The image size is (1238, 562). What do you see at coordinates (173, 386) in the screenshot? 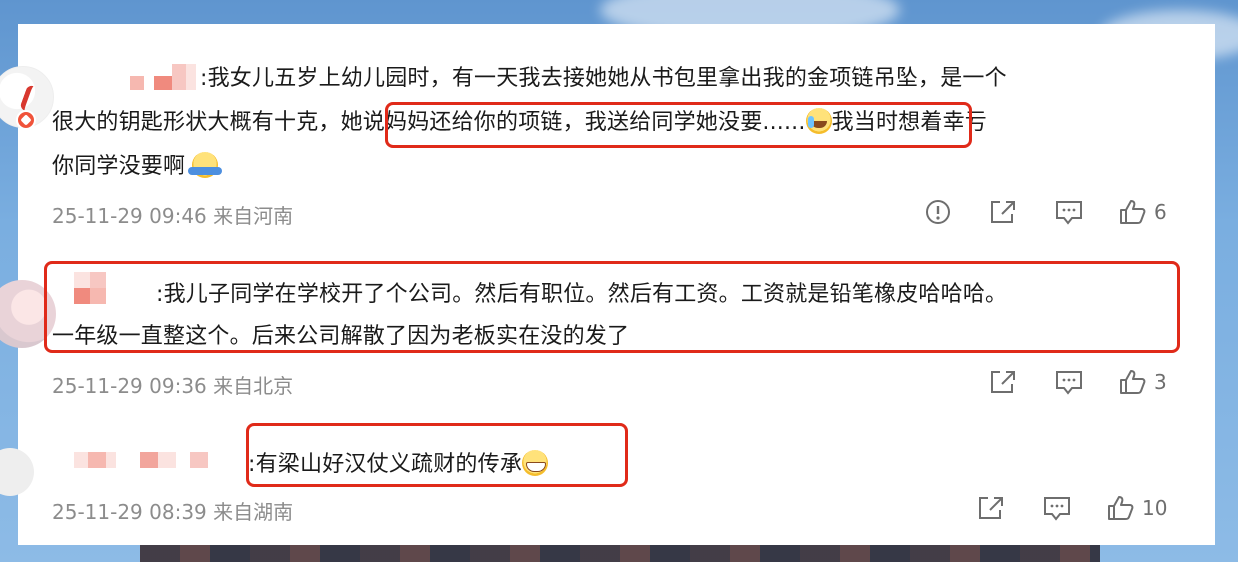
I see `comment-timestamp: 25-11-29 09:36 来自北京` at bounding box center [173, 386].